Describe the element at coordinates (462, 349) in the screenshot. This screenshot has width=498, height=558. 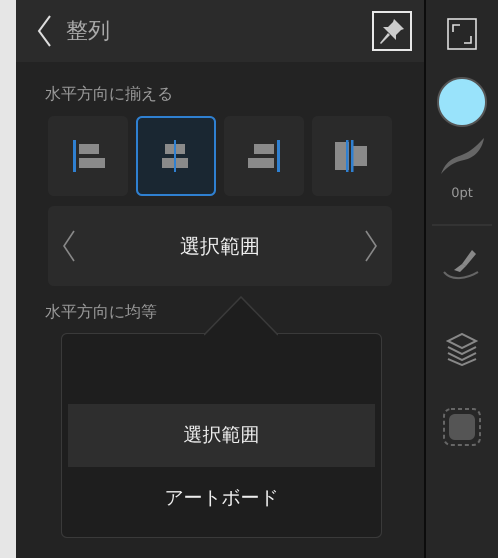
I see `layers-icon` at that location.